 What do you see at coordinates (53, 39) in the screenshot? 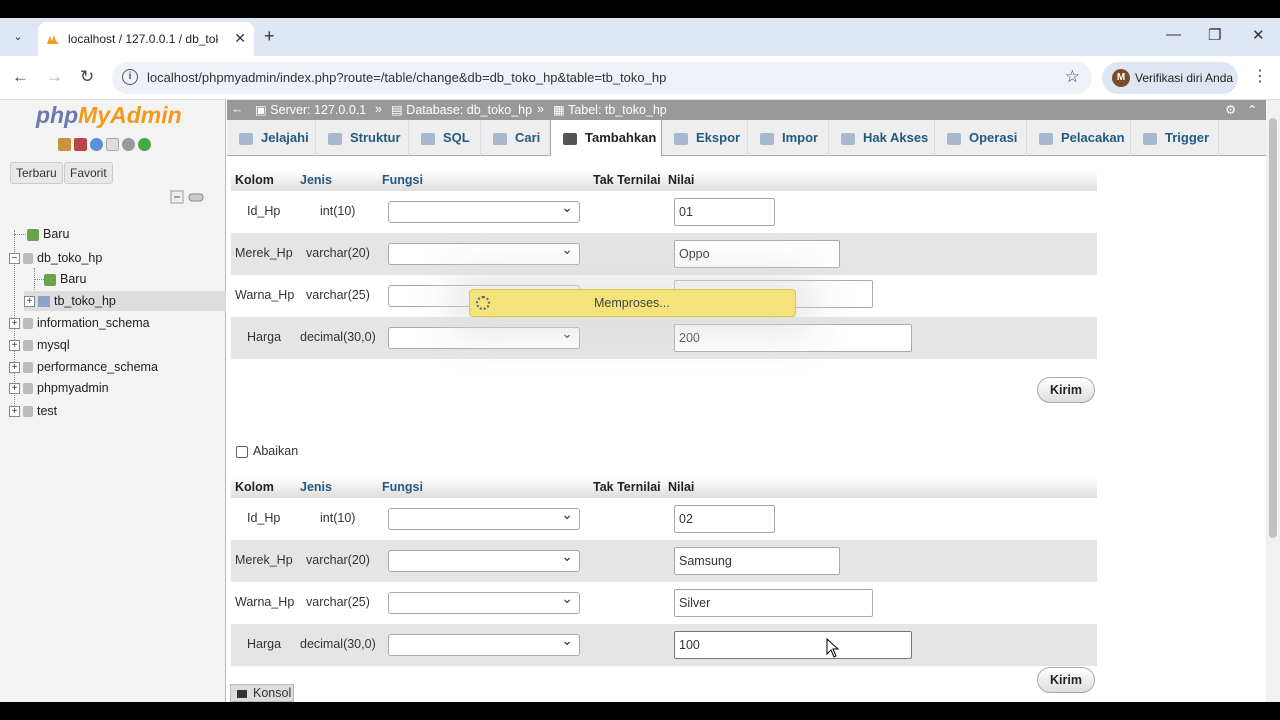
I see `phpmyadmin-favicon-icon` at bounding box center [53, 39].